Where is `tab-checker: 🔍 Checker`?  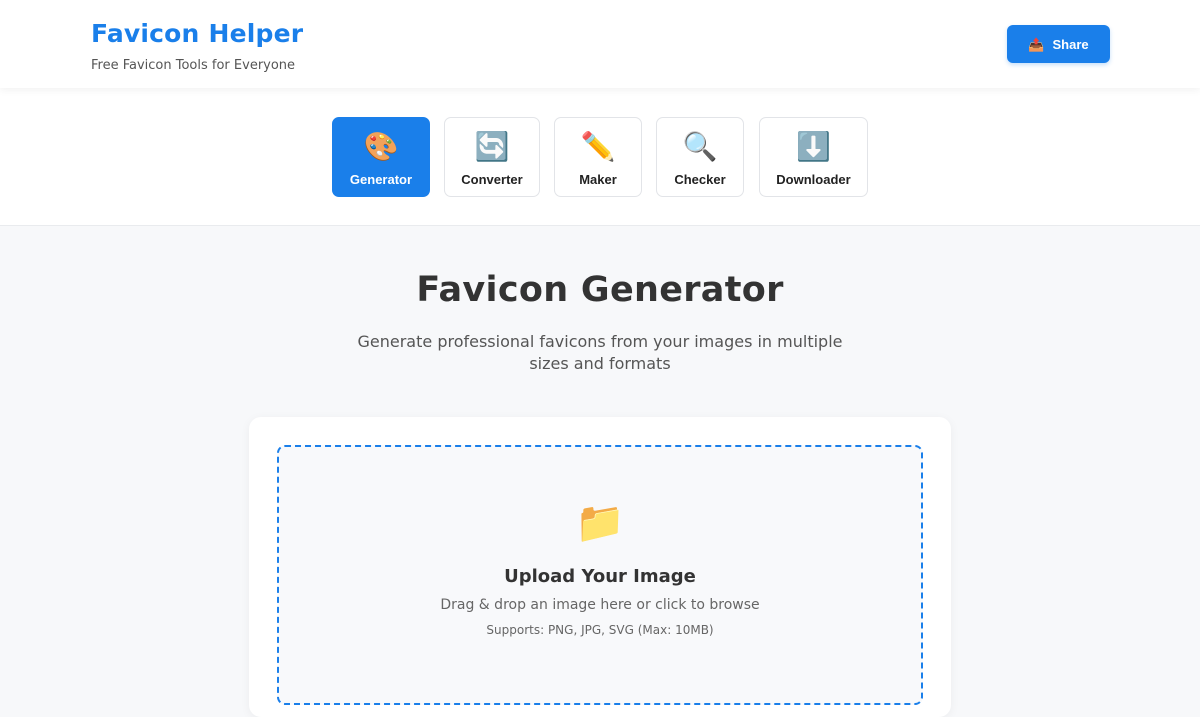
tab-checker: 🔍 Checker is located at coordinates (700, 157).